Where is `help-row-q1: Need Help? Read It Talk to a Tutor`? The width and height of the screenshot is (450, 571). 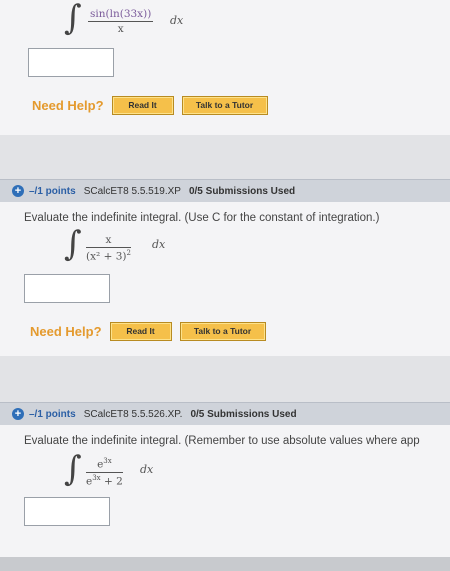 help-row-q1: Need Help? Read It Talk to a Tutor is located at coordinates (148, 331).